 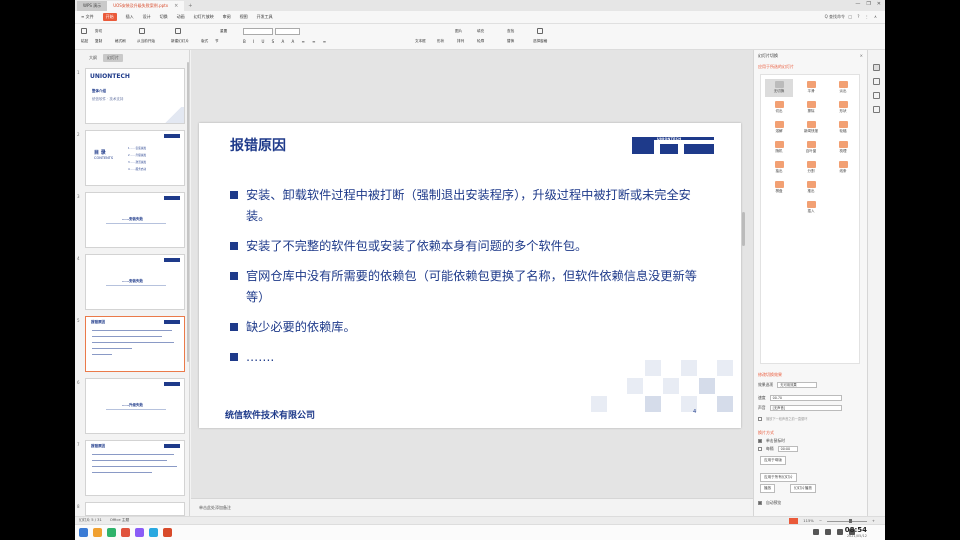 I want to click on menu-design: 设计, so click(x=147, y=17).